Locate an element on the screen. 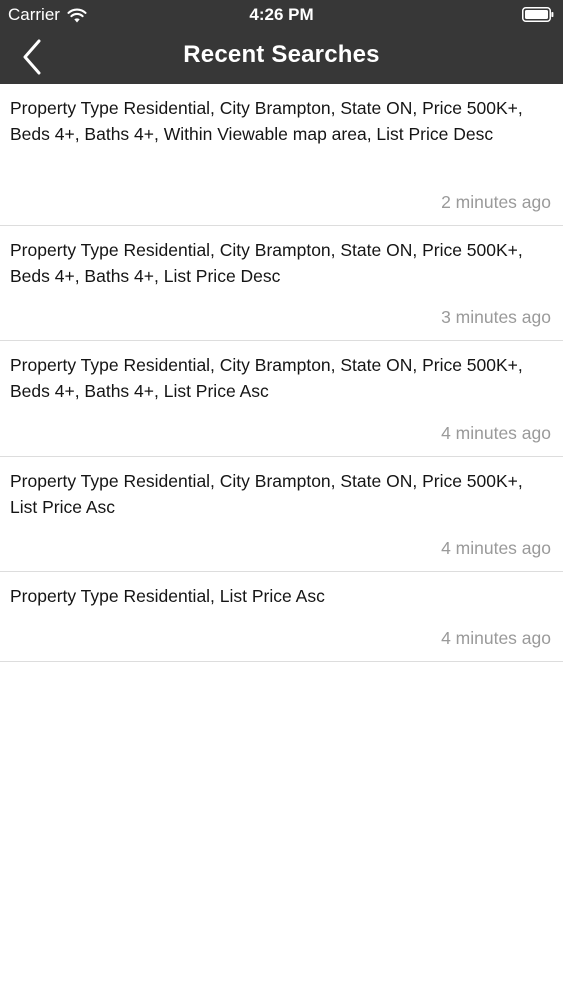 The width and height of the screenshot is (563, 1000). status-bar: Carrier 4:26 PM is located at coordinates (281, 15).